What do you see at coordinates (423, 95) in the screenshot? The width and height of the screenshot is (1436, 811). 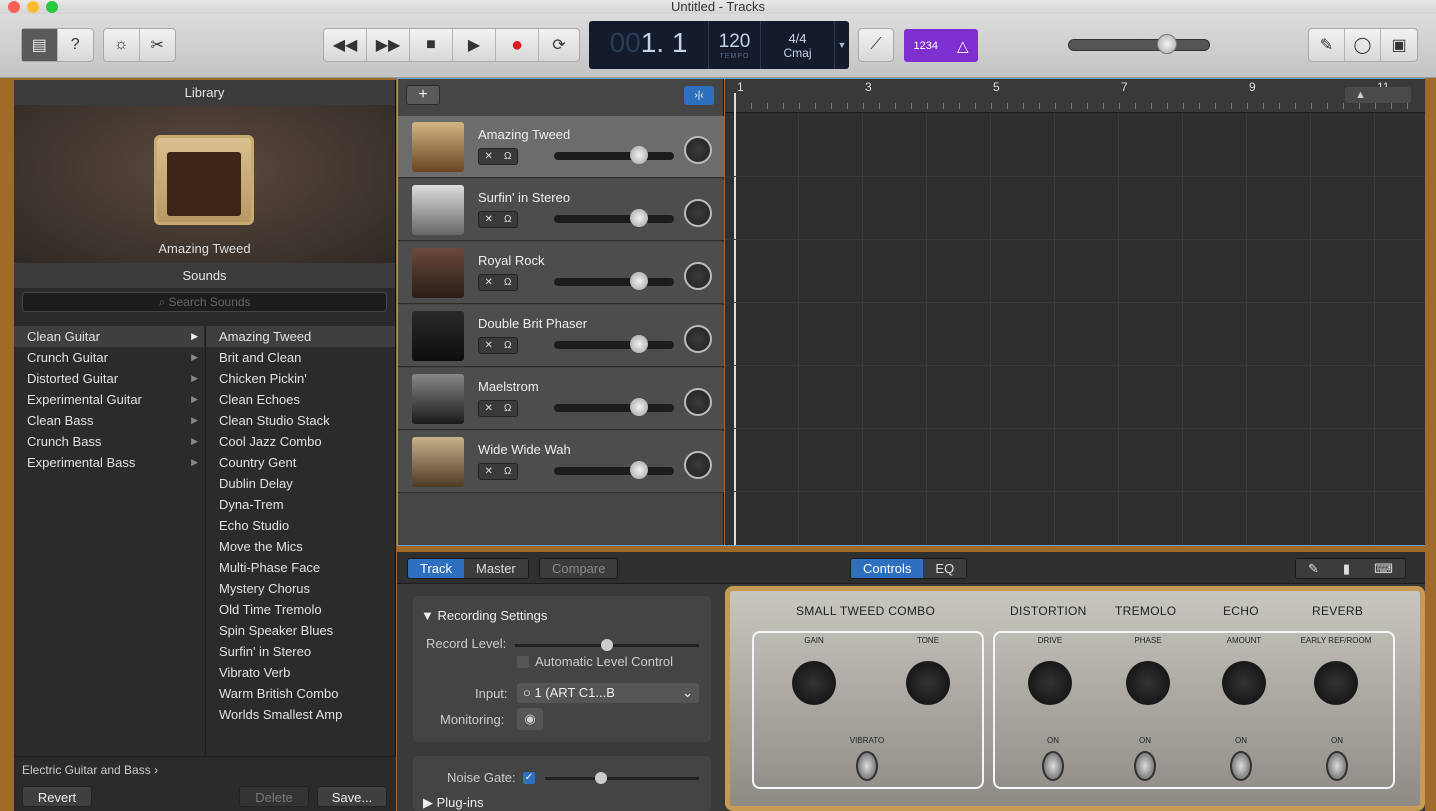 I see `add-track-button: +` at bounding box center [423, 95].